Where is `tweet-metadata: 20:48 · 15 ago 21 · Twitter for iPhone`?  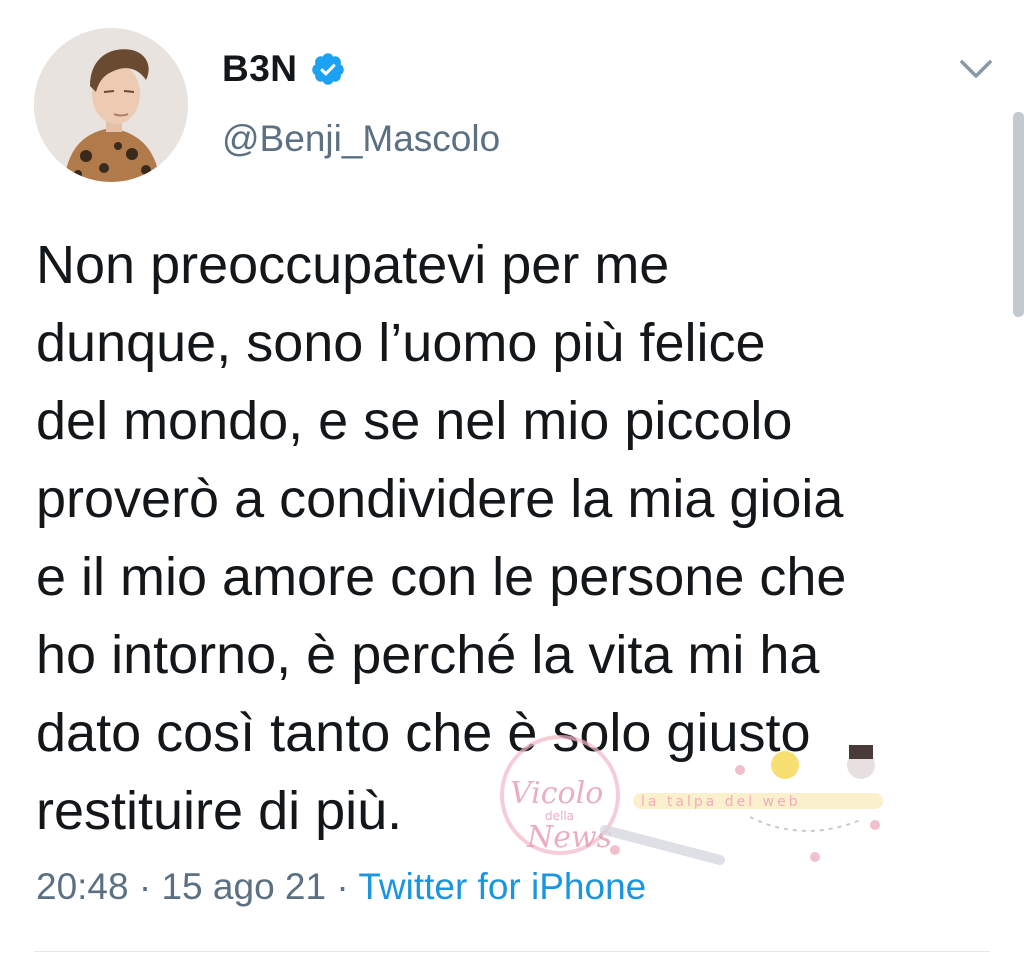
tweet-metadata: 20:48 · 15 ago 21 · Twitter for iPhone is located at coordinates (341, 887).